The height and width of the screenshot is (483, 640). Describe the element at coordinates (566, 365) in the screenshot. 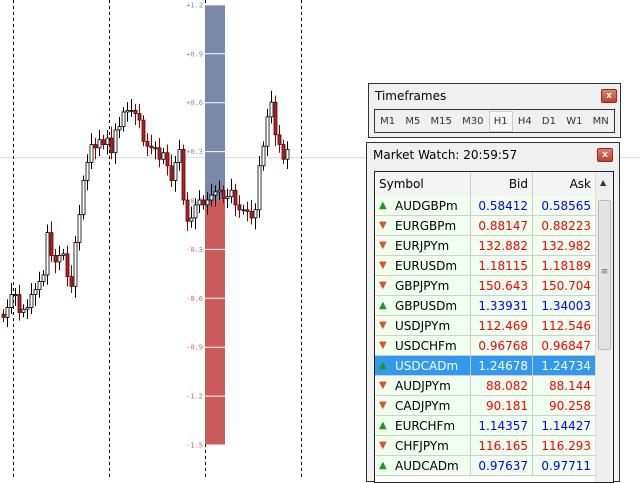

I see `ask-cell: 1.24734` at that location.